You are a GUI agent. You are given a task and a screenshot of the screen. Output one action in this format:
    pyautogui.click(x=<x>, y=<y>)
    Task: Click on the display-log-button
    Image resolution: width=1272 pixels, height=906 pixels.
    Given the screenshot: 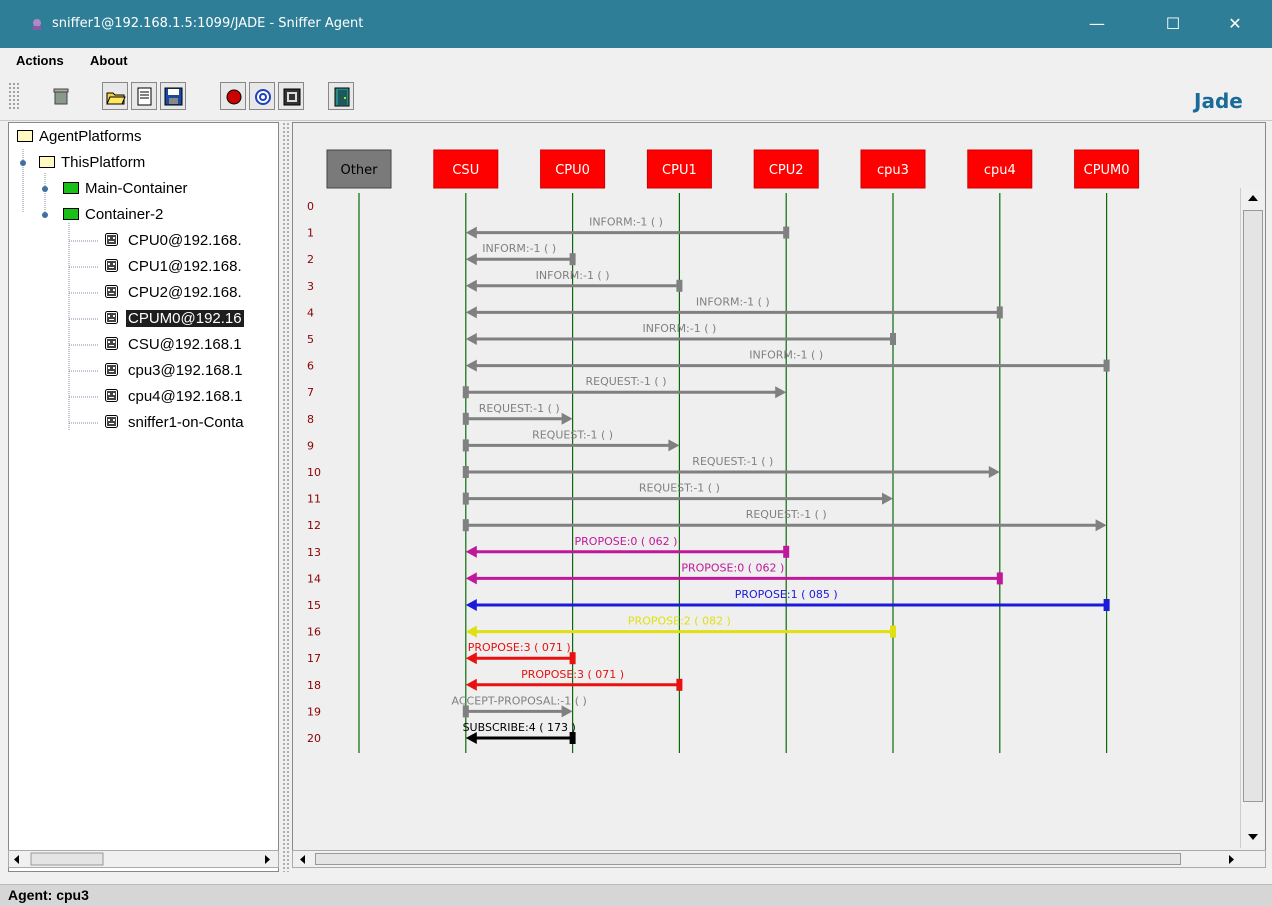 What is the action you would take?
    pyautogui.click(x=144, y=96)
    